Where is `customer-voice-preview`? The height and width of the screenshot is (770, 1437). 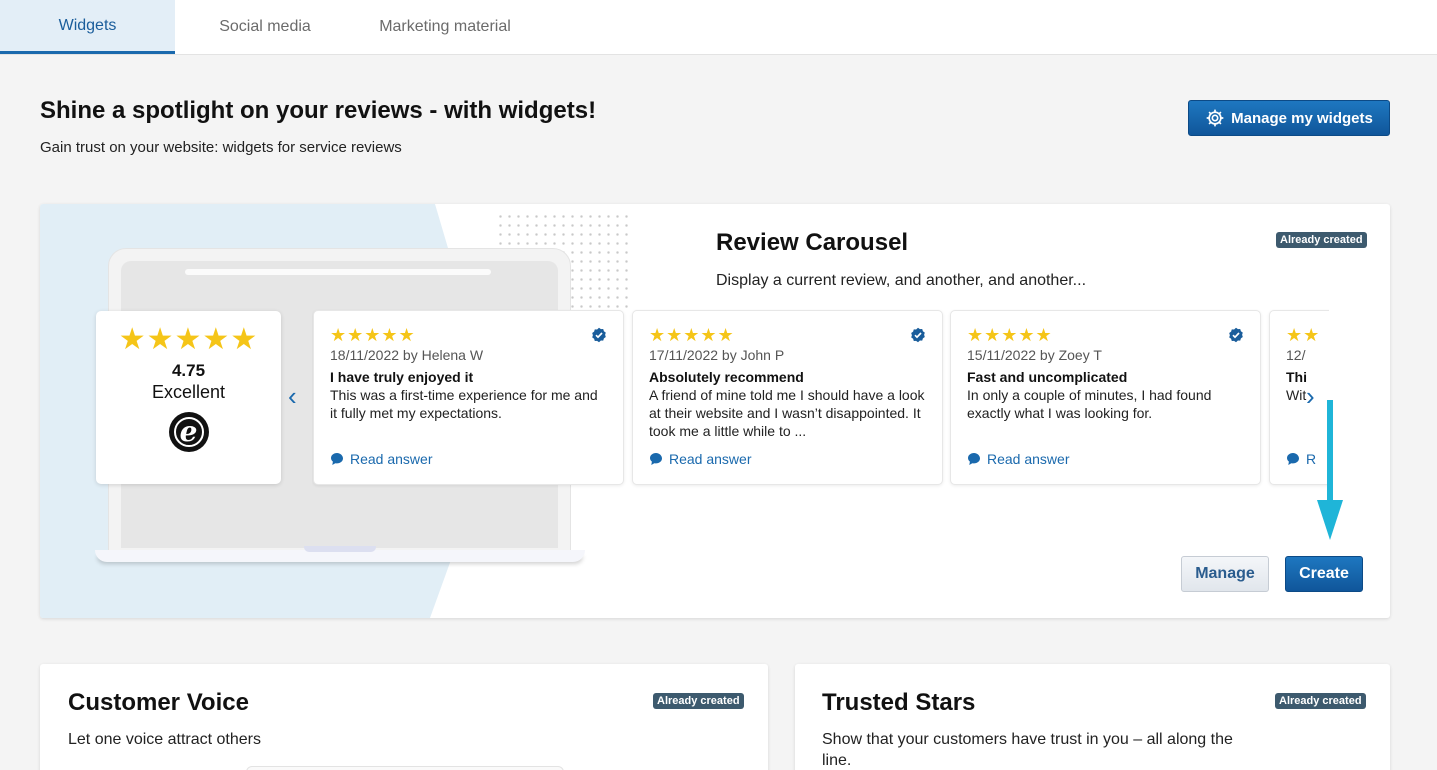
customer-voice-preview is located at coordinates (405, 768).